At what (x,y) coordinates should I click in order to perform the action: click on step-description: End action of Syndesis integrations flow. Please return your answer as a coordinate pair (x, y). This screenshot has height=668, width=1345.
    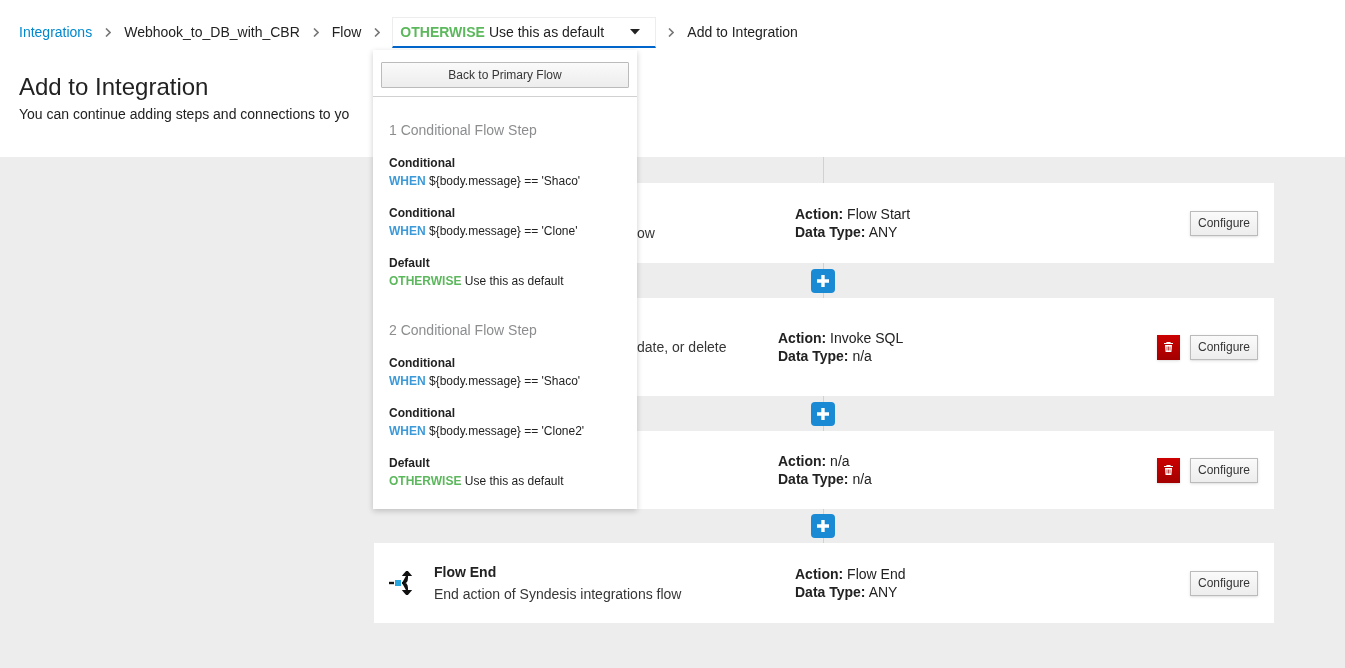
    Looking at the image, I should click on (558, 594).